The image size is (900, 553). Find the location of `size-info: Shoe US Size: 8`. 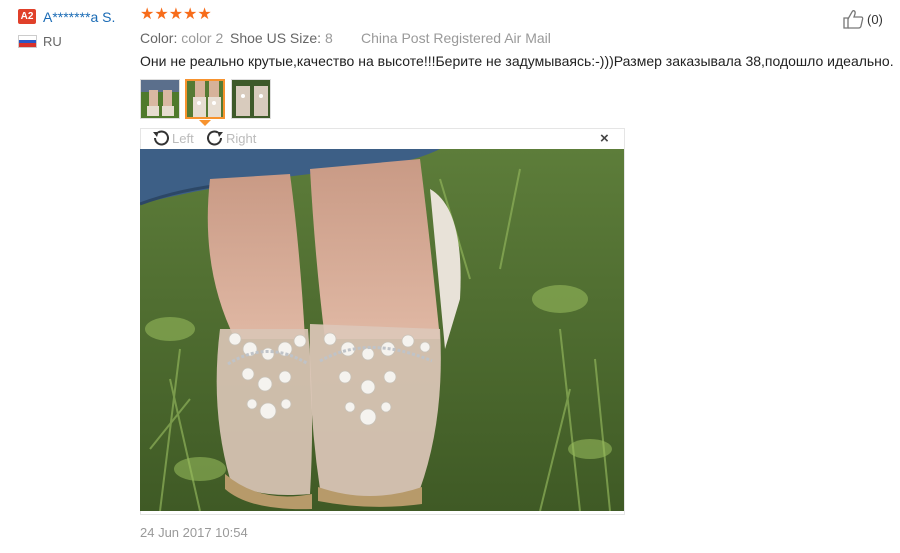

size-info: Shoe US Size: 8 is located at coordinates (281, 38).